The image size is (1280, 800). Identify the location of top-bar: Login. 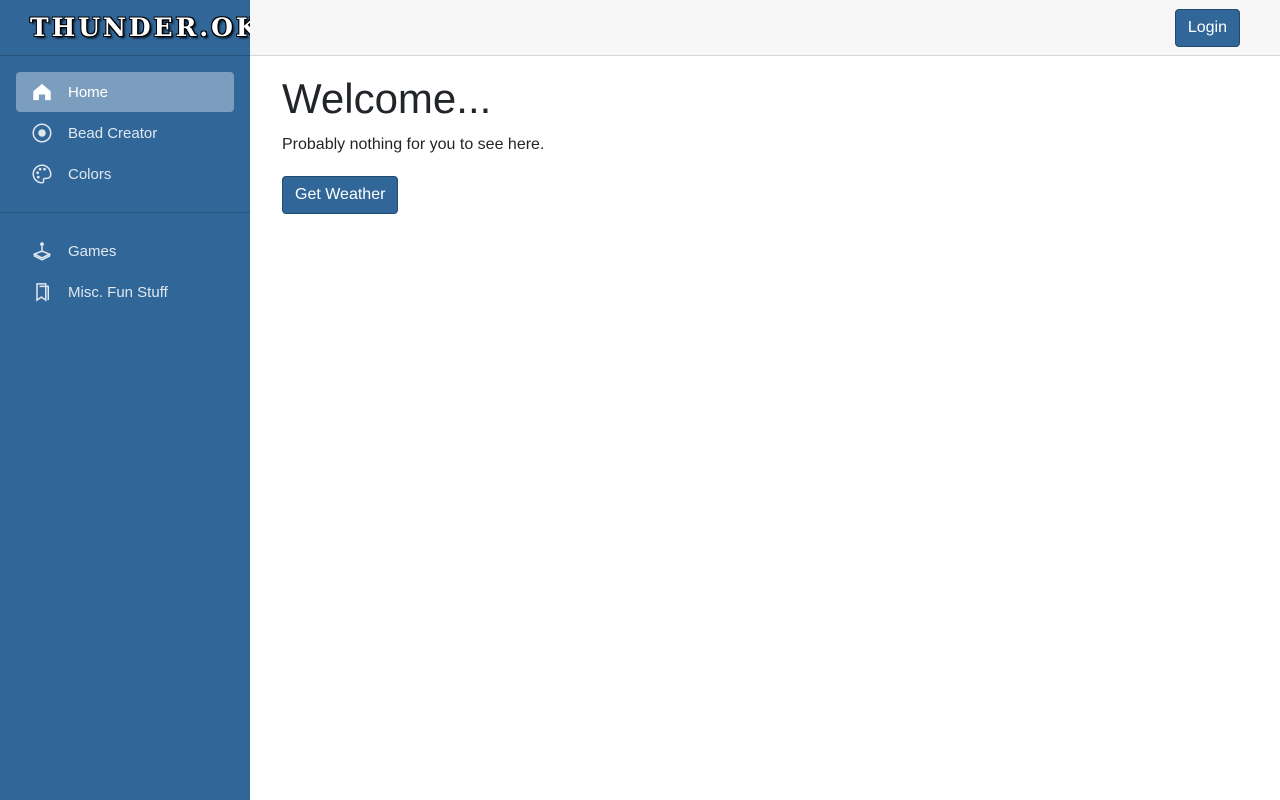
(765, 28).